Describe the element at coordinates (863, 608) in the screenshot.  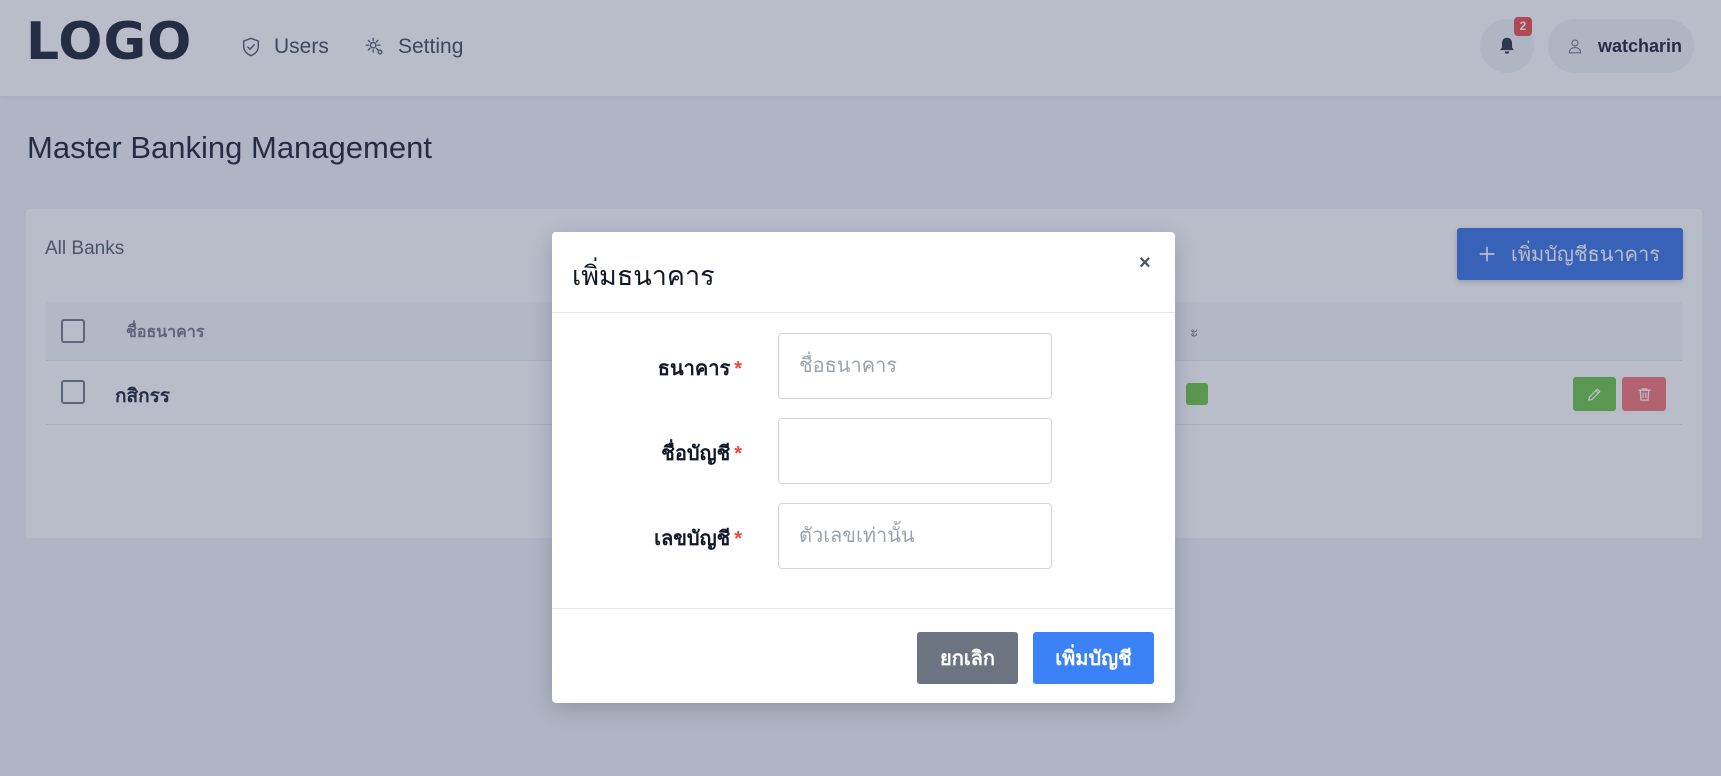
I see `modal-footer-divider` at that location.